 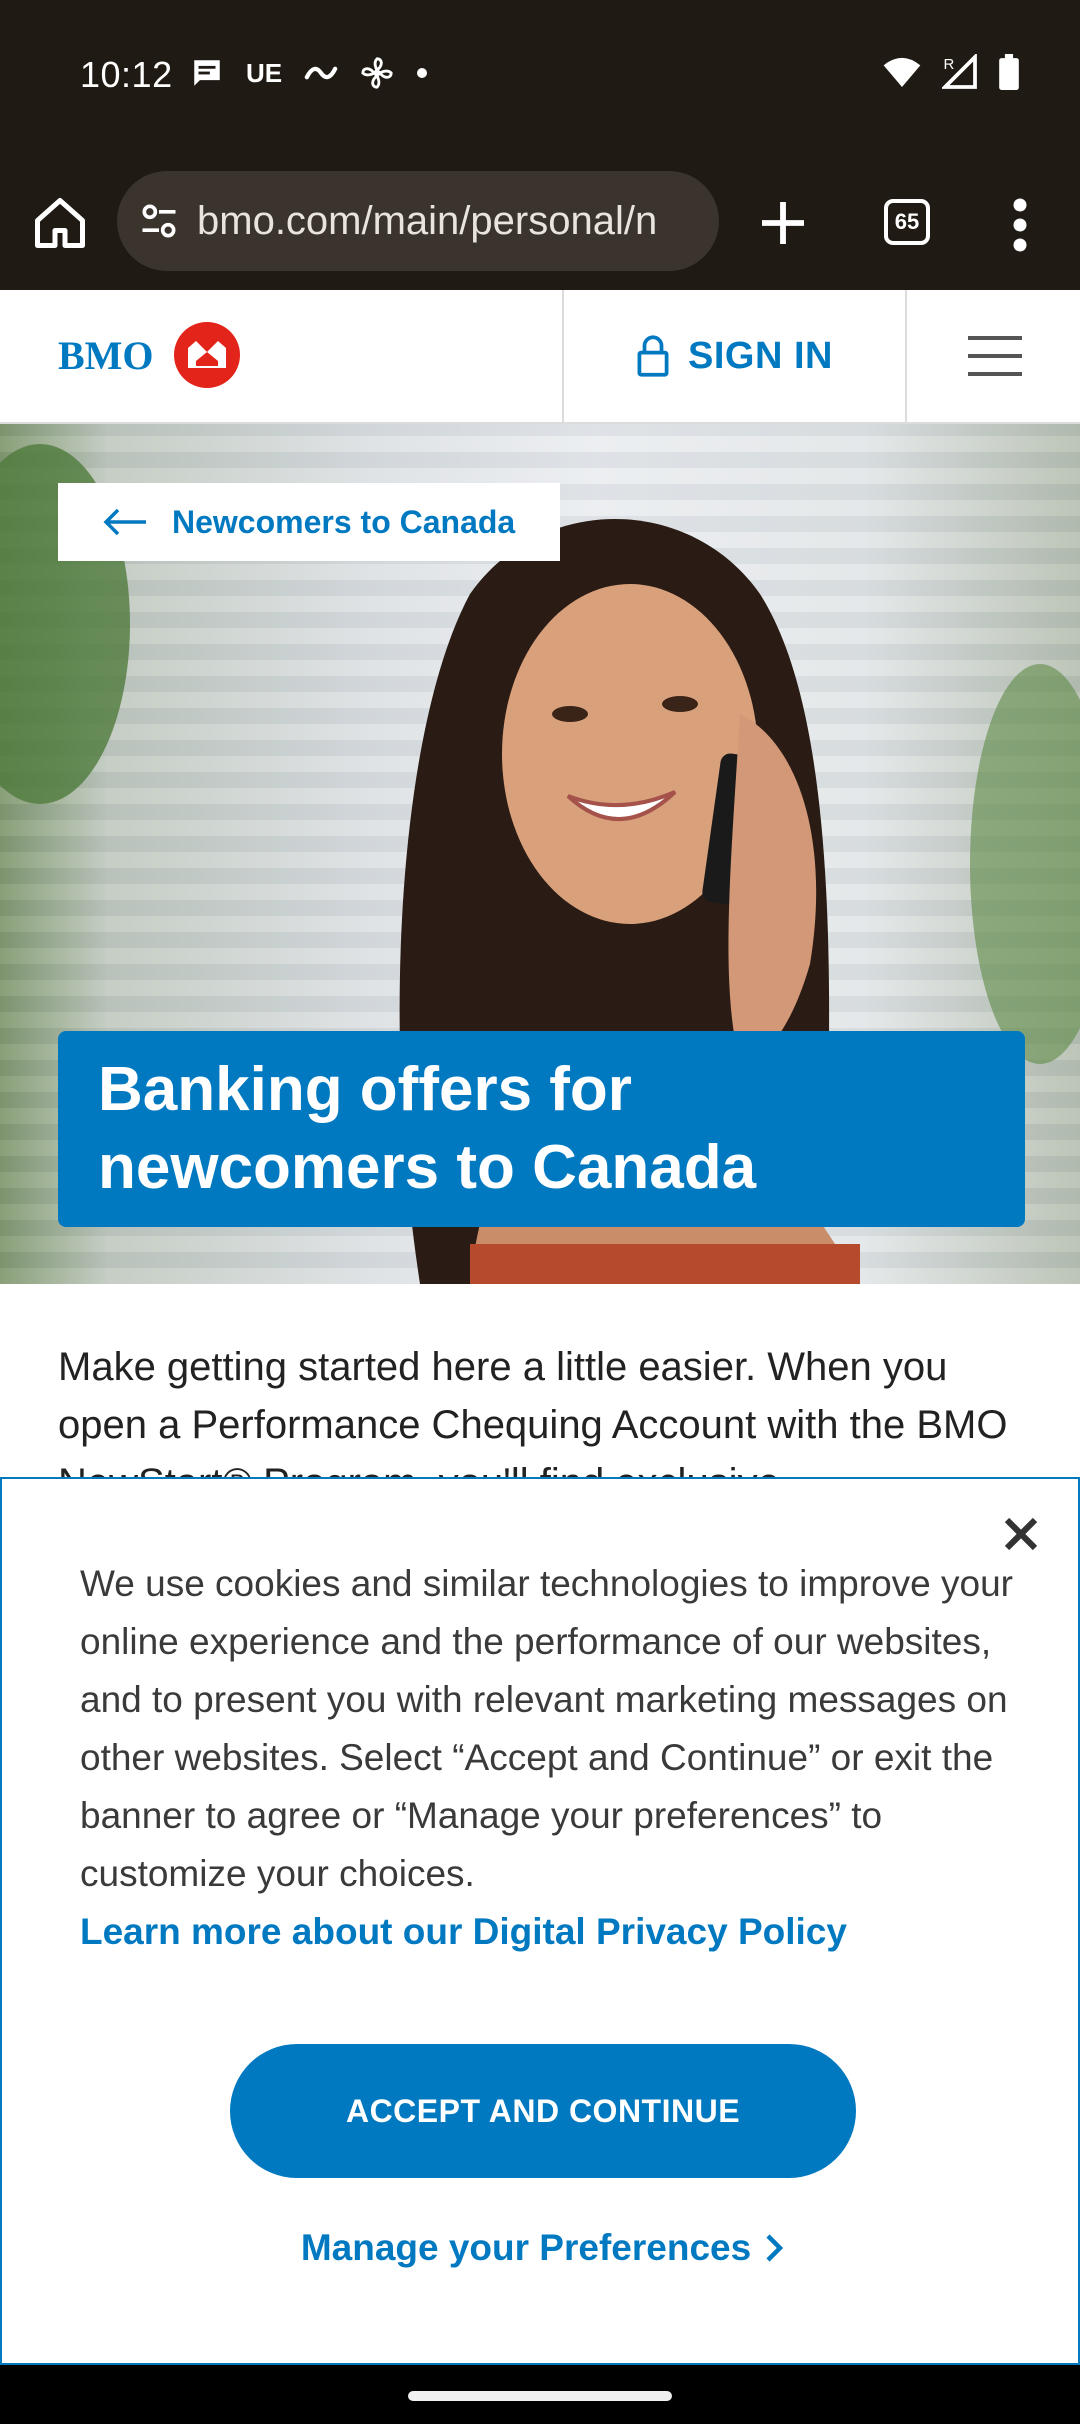 I want to click on manage-preferences-link: Manage your Preferences, so click(x=541, y=2248).